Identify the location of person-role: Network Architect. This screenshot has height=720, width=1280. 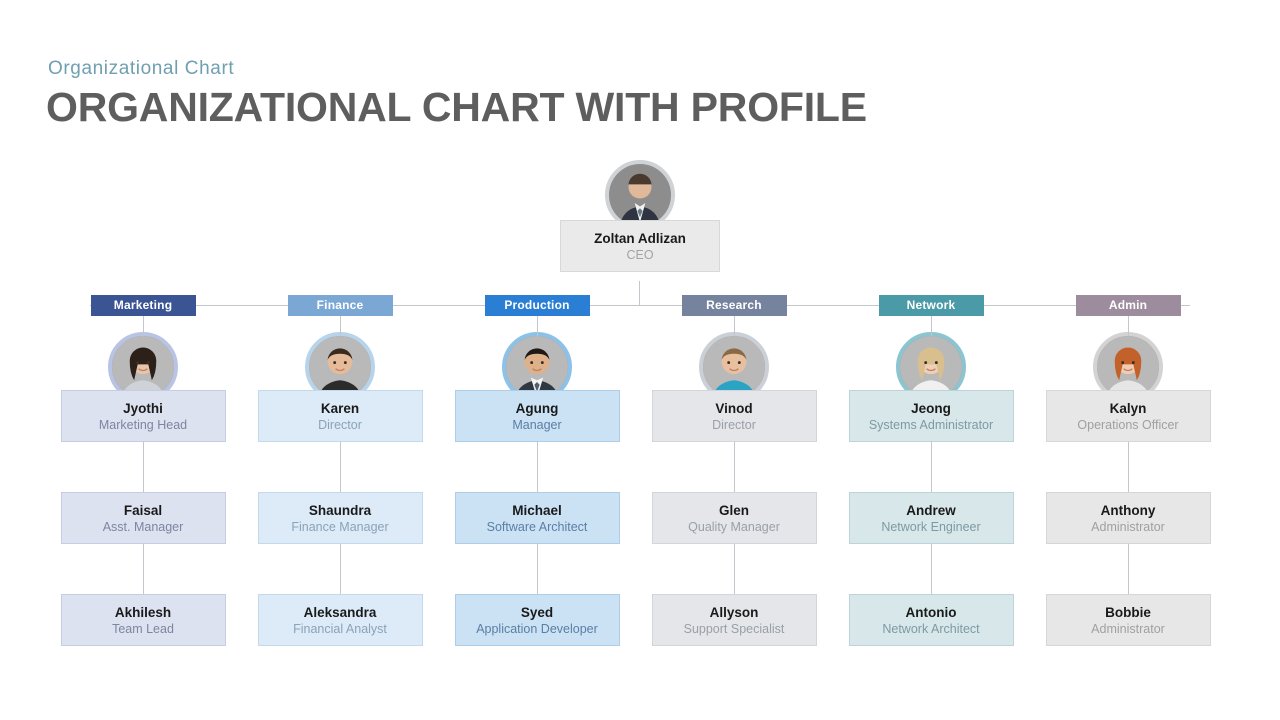
(931, 629).